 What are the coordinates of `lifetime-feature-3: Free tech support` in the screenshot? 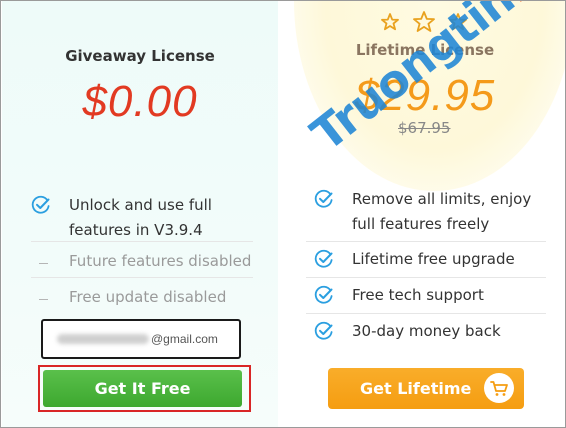 It's located at (434, 298).